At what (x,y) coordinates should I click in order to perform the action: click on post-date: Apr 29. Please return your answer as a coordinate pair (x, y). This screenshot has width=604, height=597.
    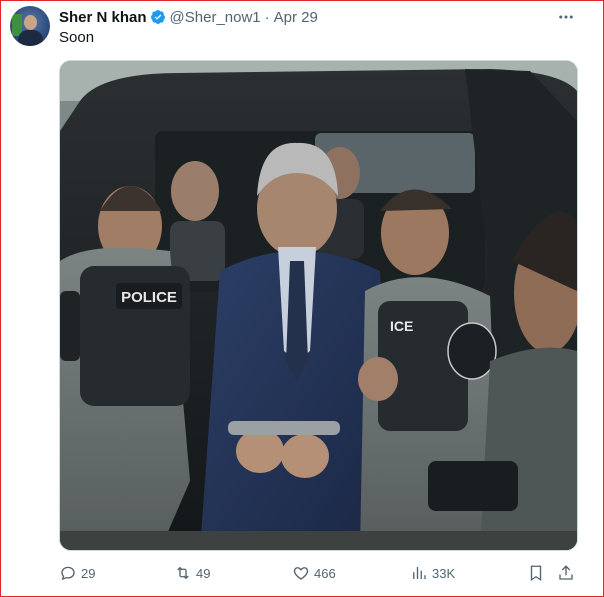
    Looking at the image, I should click on (296, 17).